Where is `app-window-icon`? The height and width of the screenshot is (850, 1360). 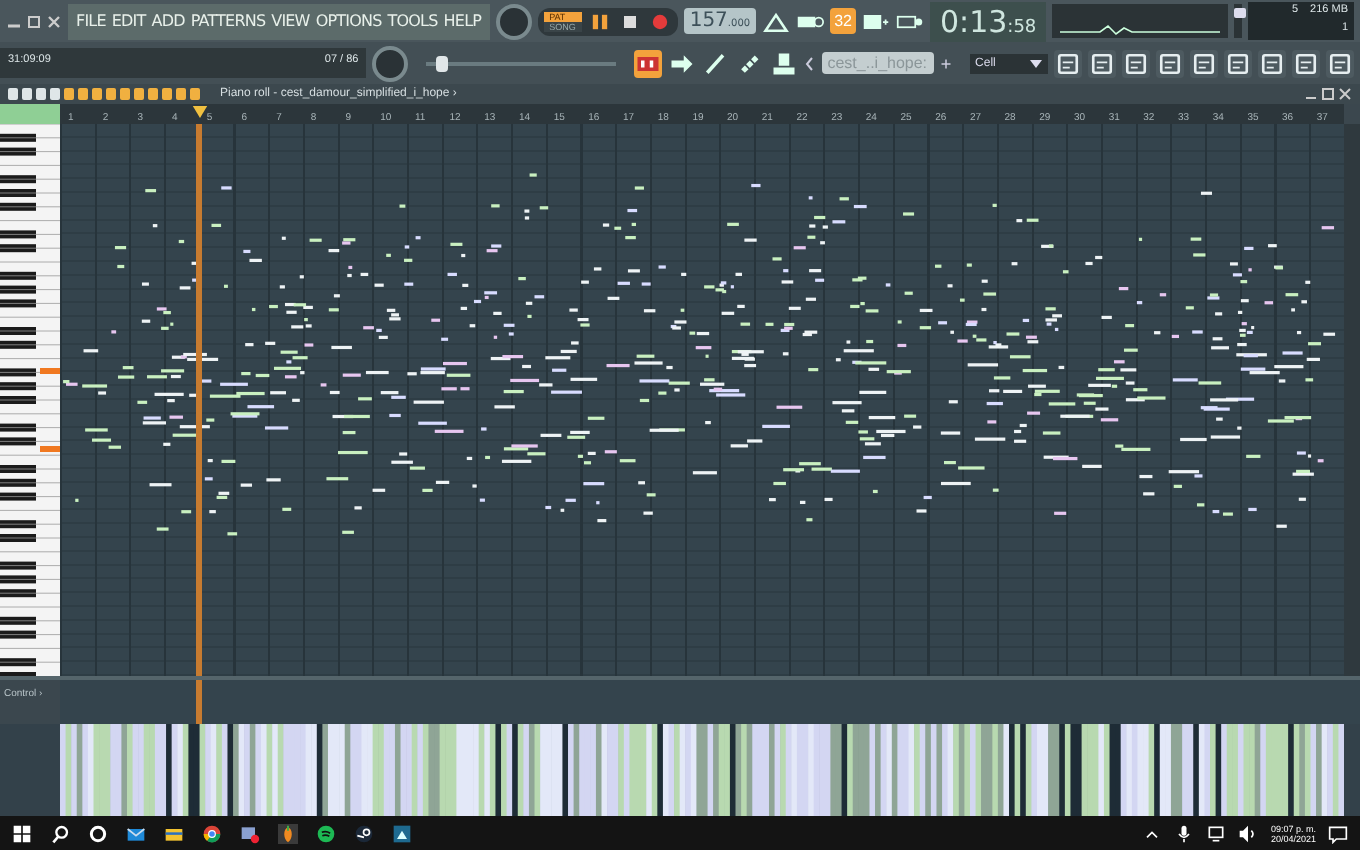
app-window-icon is located at coordinates (250, 833).